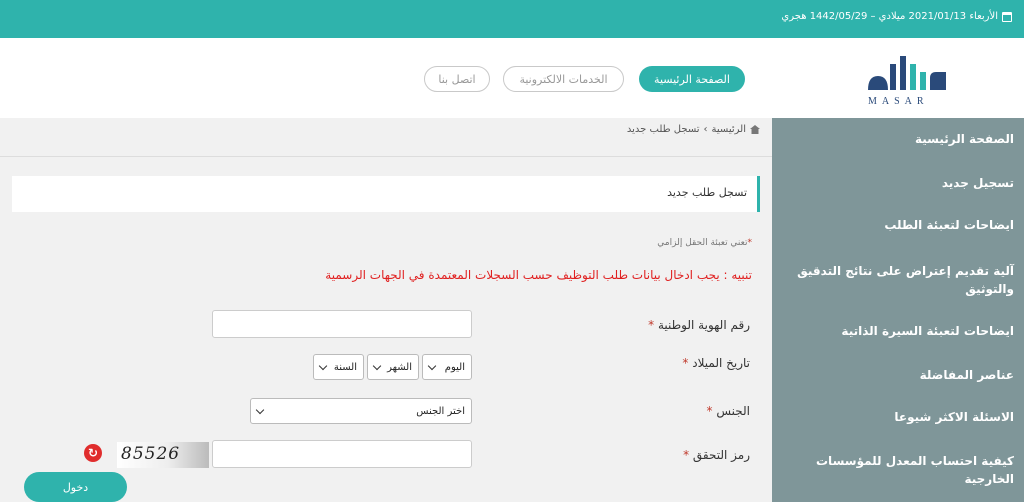 This screenshot has height=502, width=1024. I want to click on sidebar-item-home: الصفحة الرئيسية, so click(898, 139).